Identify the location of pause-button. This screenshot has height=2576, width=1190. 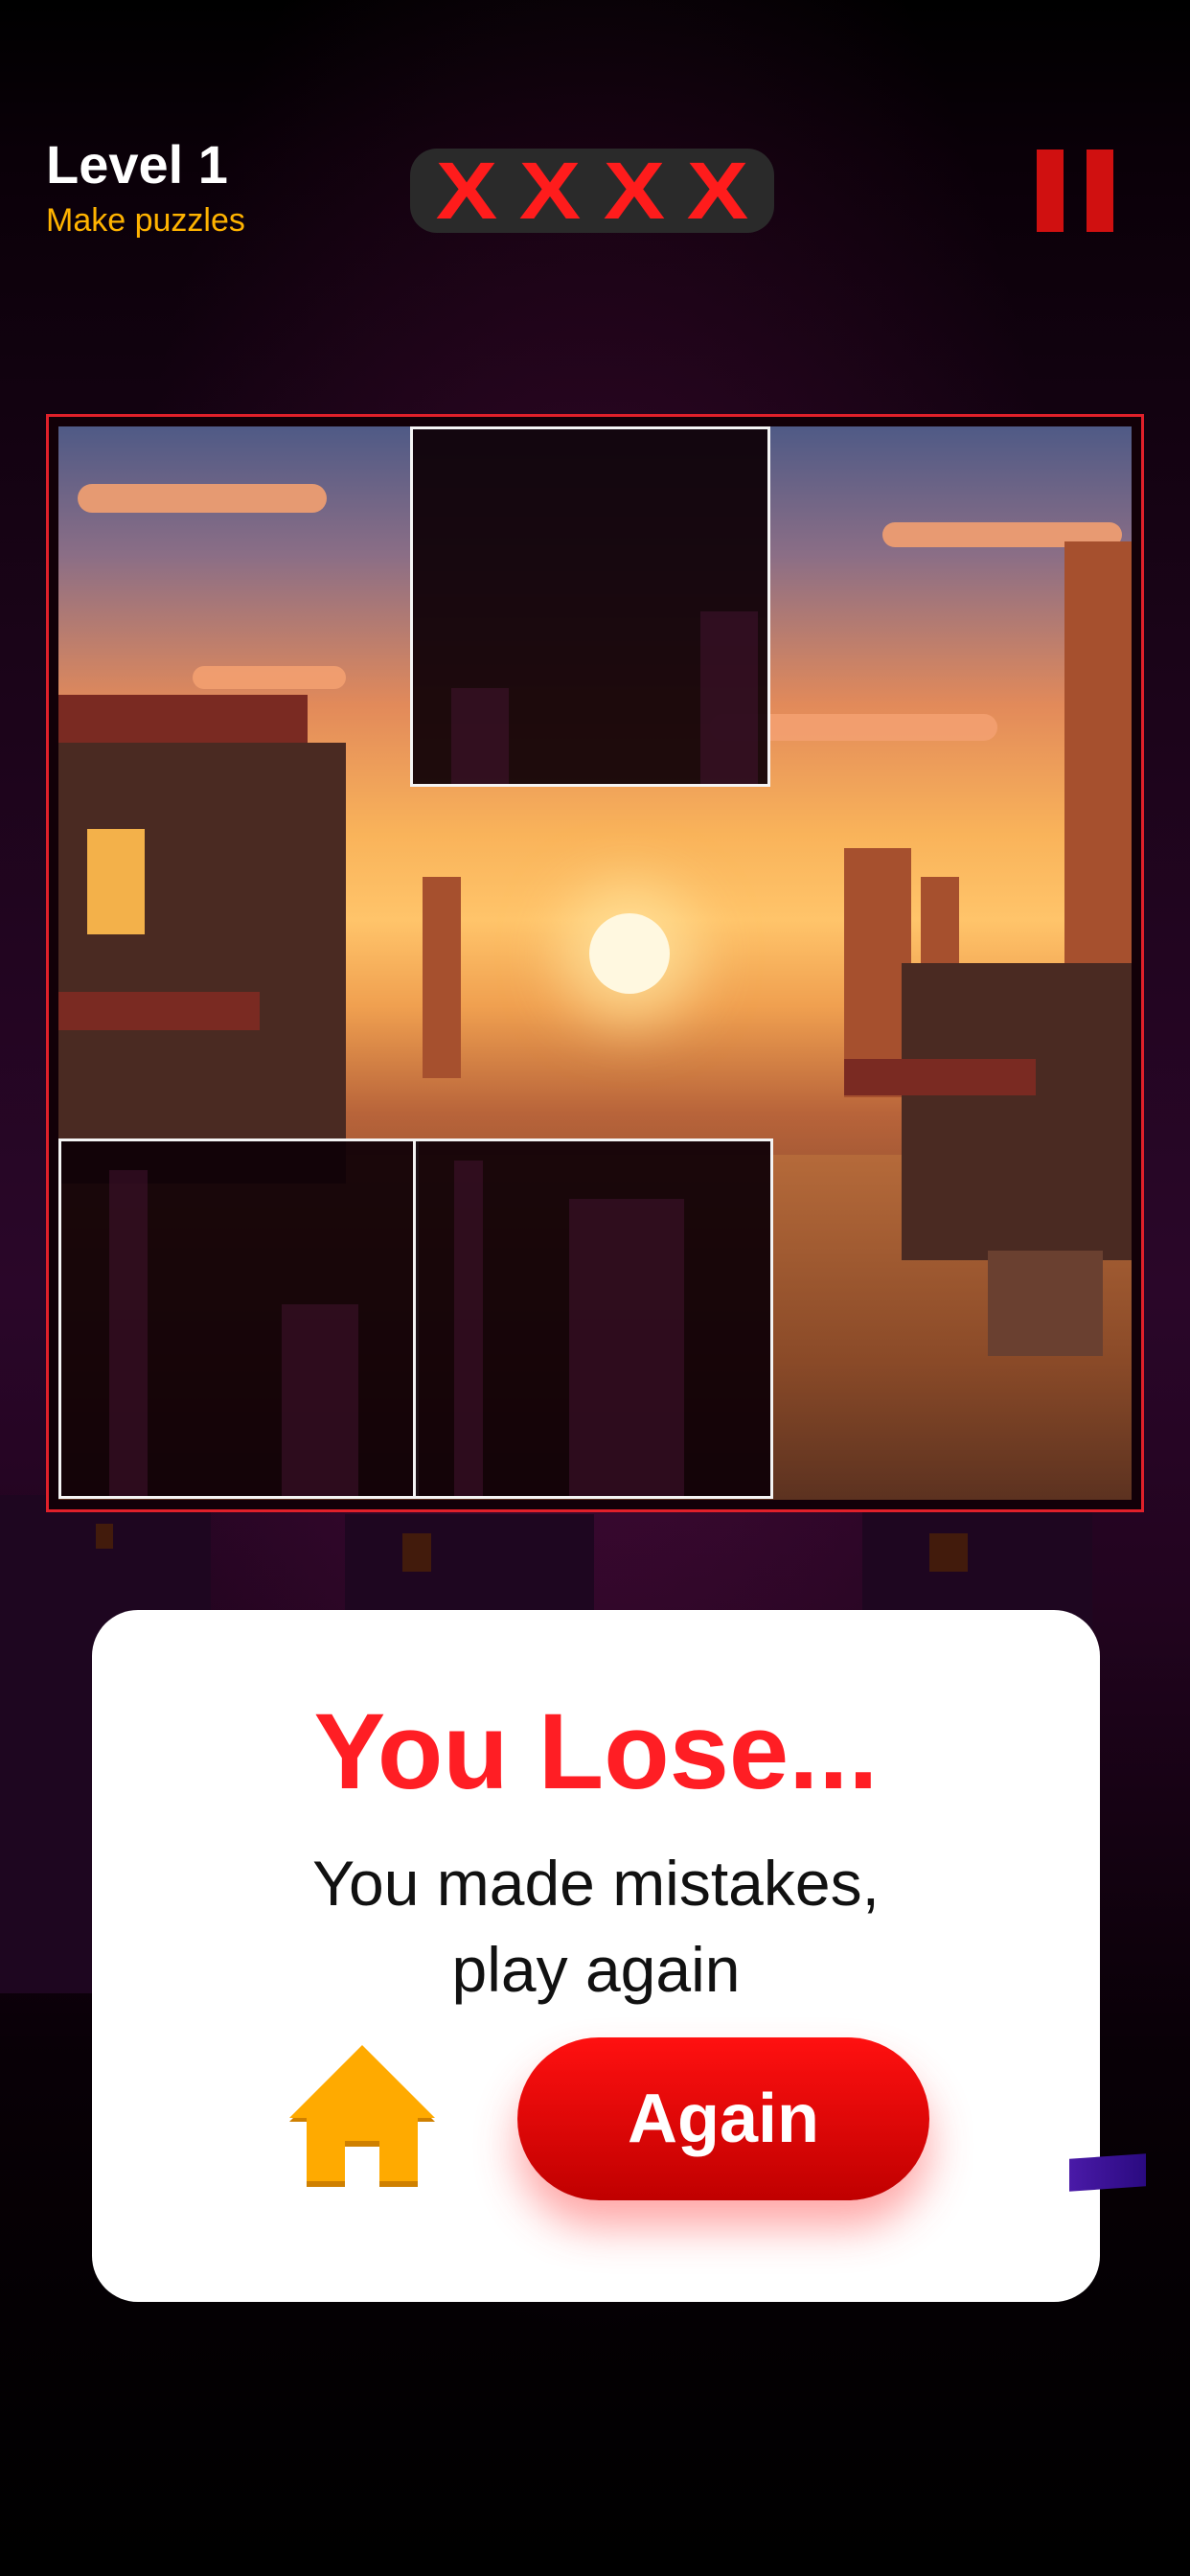
(1075, 191).